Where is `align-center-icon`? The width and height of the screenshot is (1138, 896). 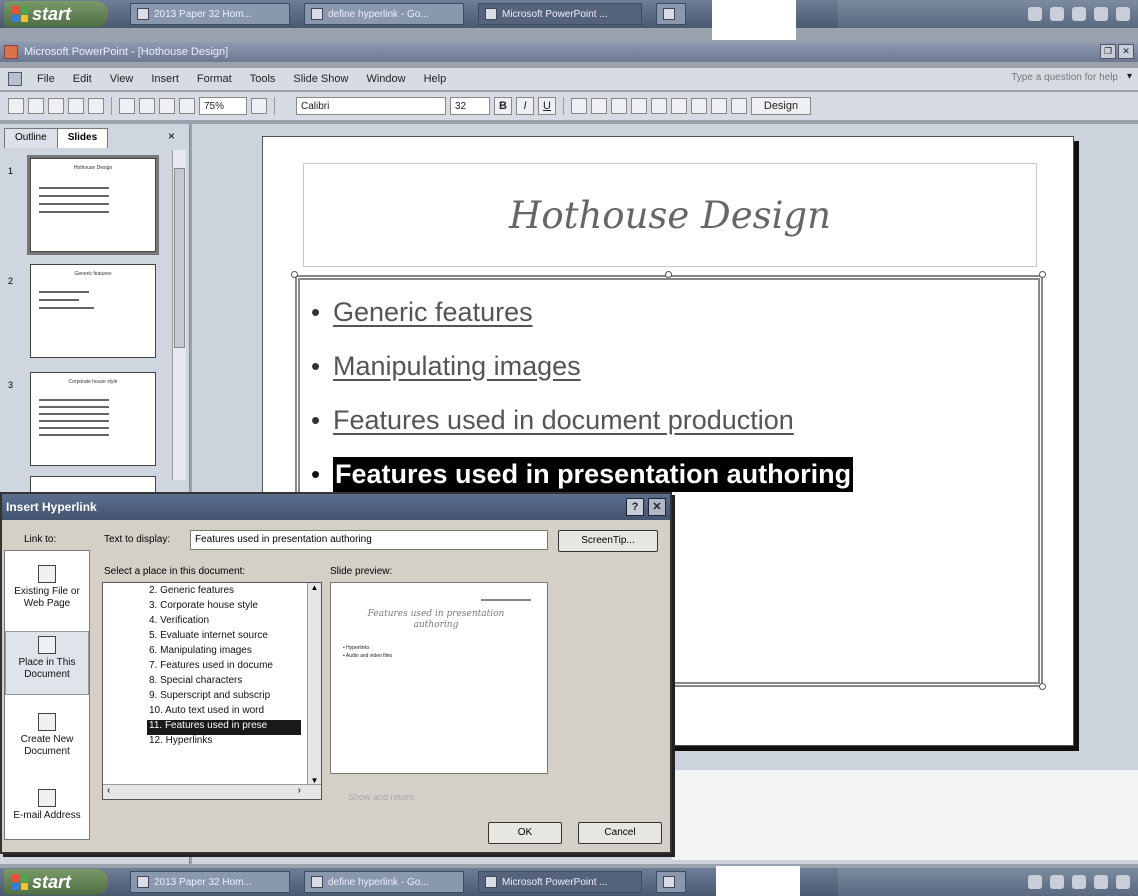
align-center-icon is located at coordinates (599, 106).